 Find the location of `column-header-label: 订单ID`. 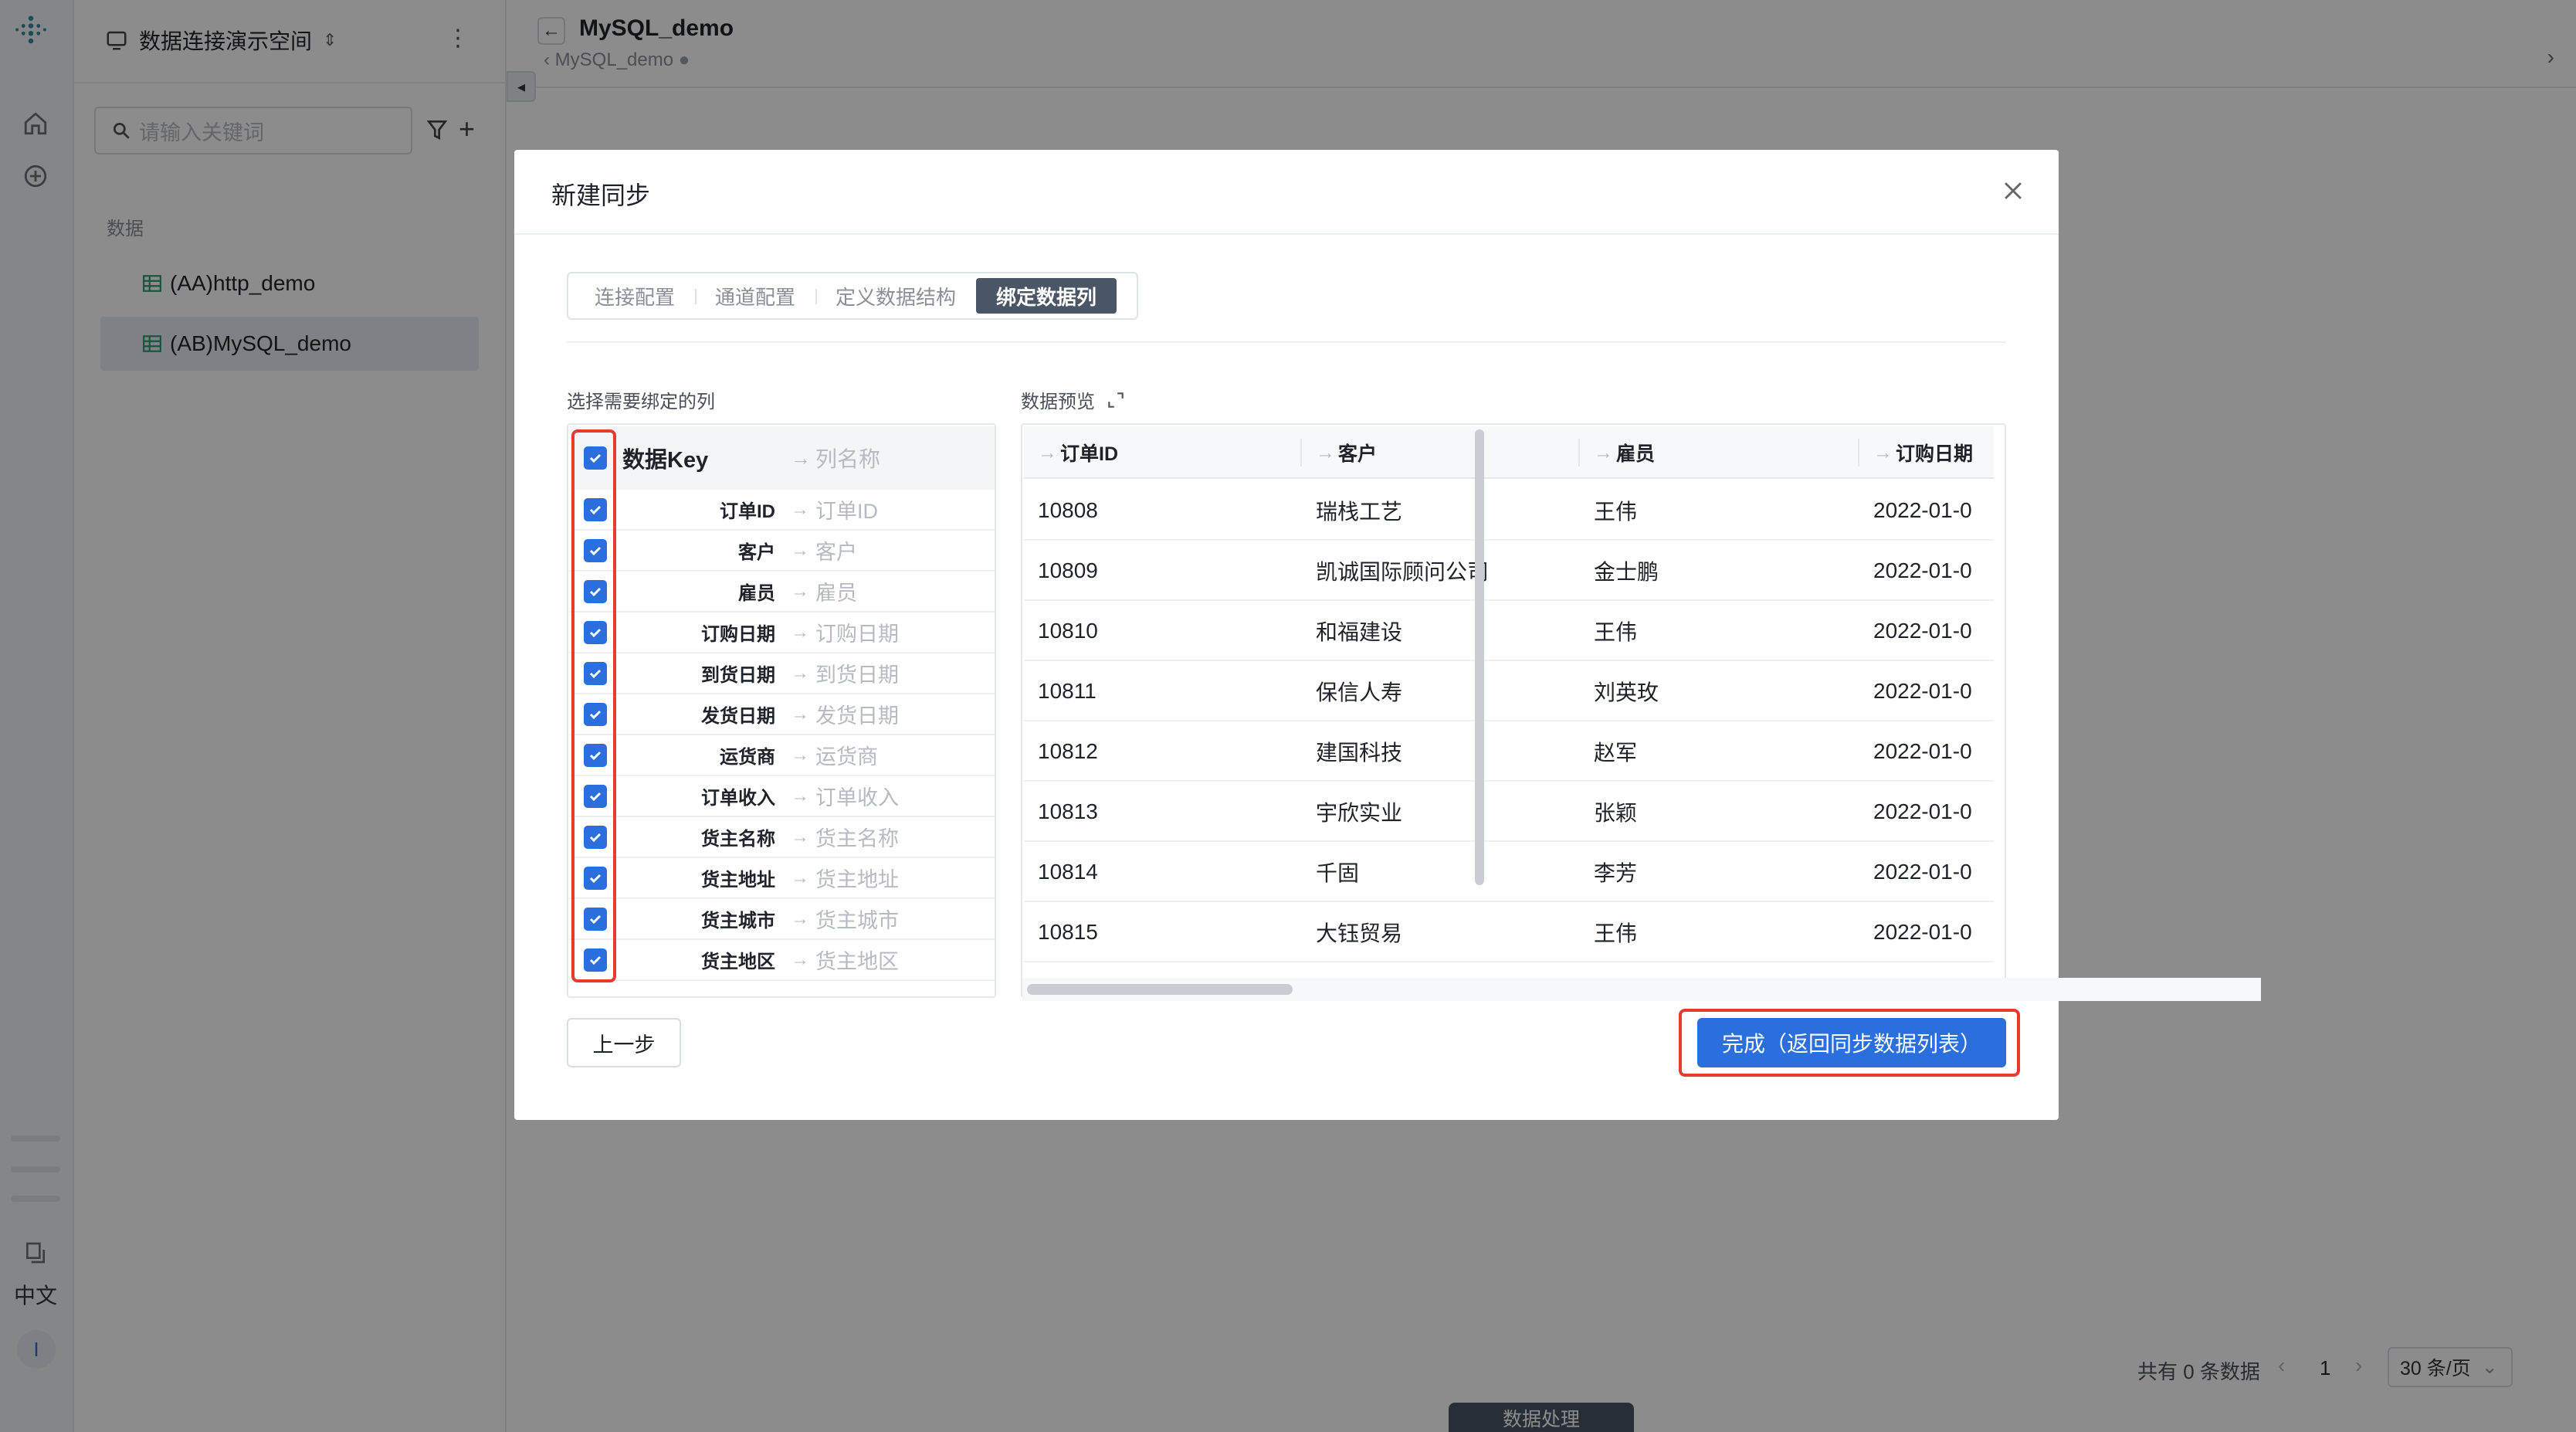

column-header-label: 订单ID is located at coordinates (1089, 454).